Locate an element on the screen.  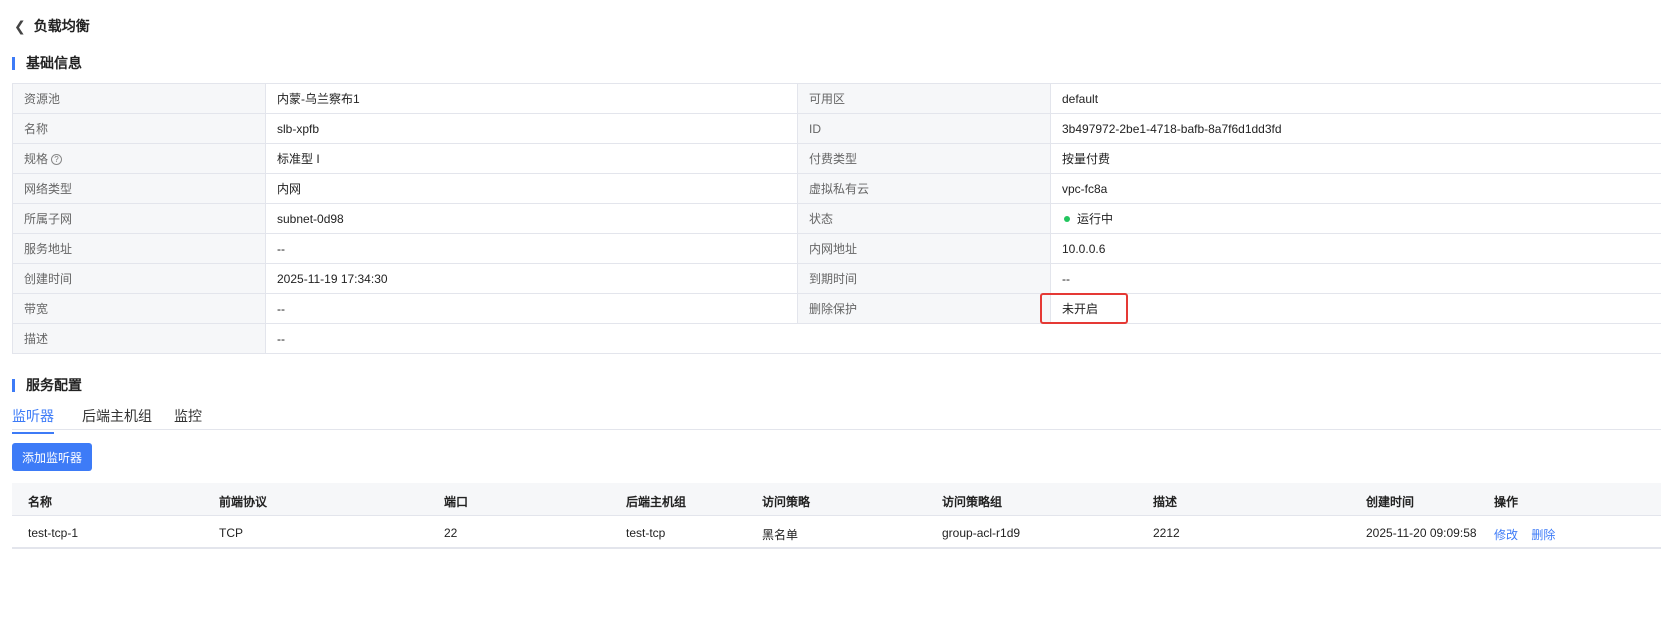
text: default is located at coordinates (1080, 98).